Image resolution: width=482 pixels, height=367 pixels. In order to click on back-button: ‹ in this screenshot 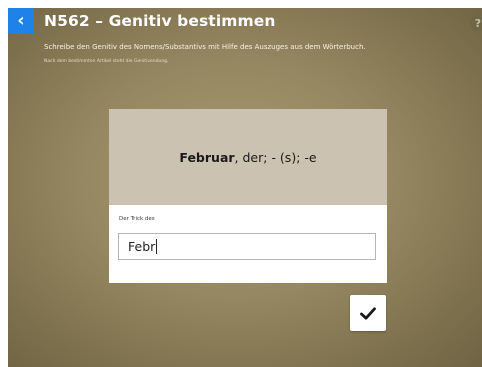, I will do `click(21, 21)`.